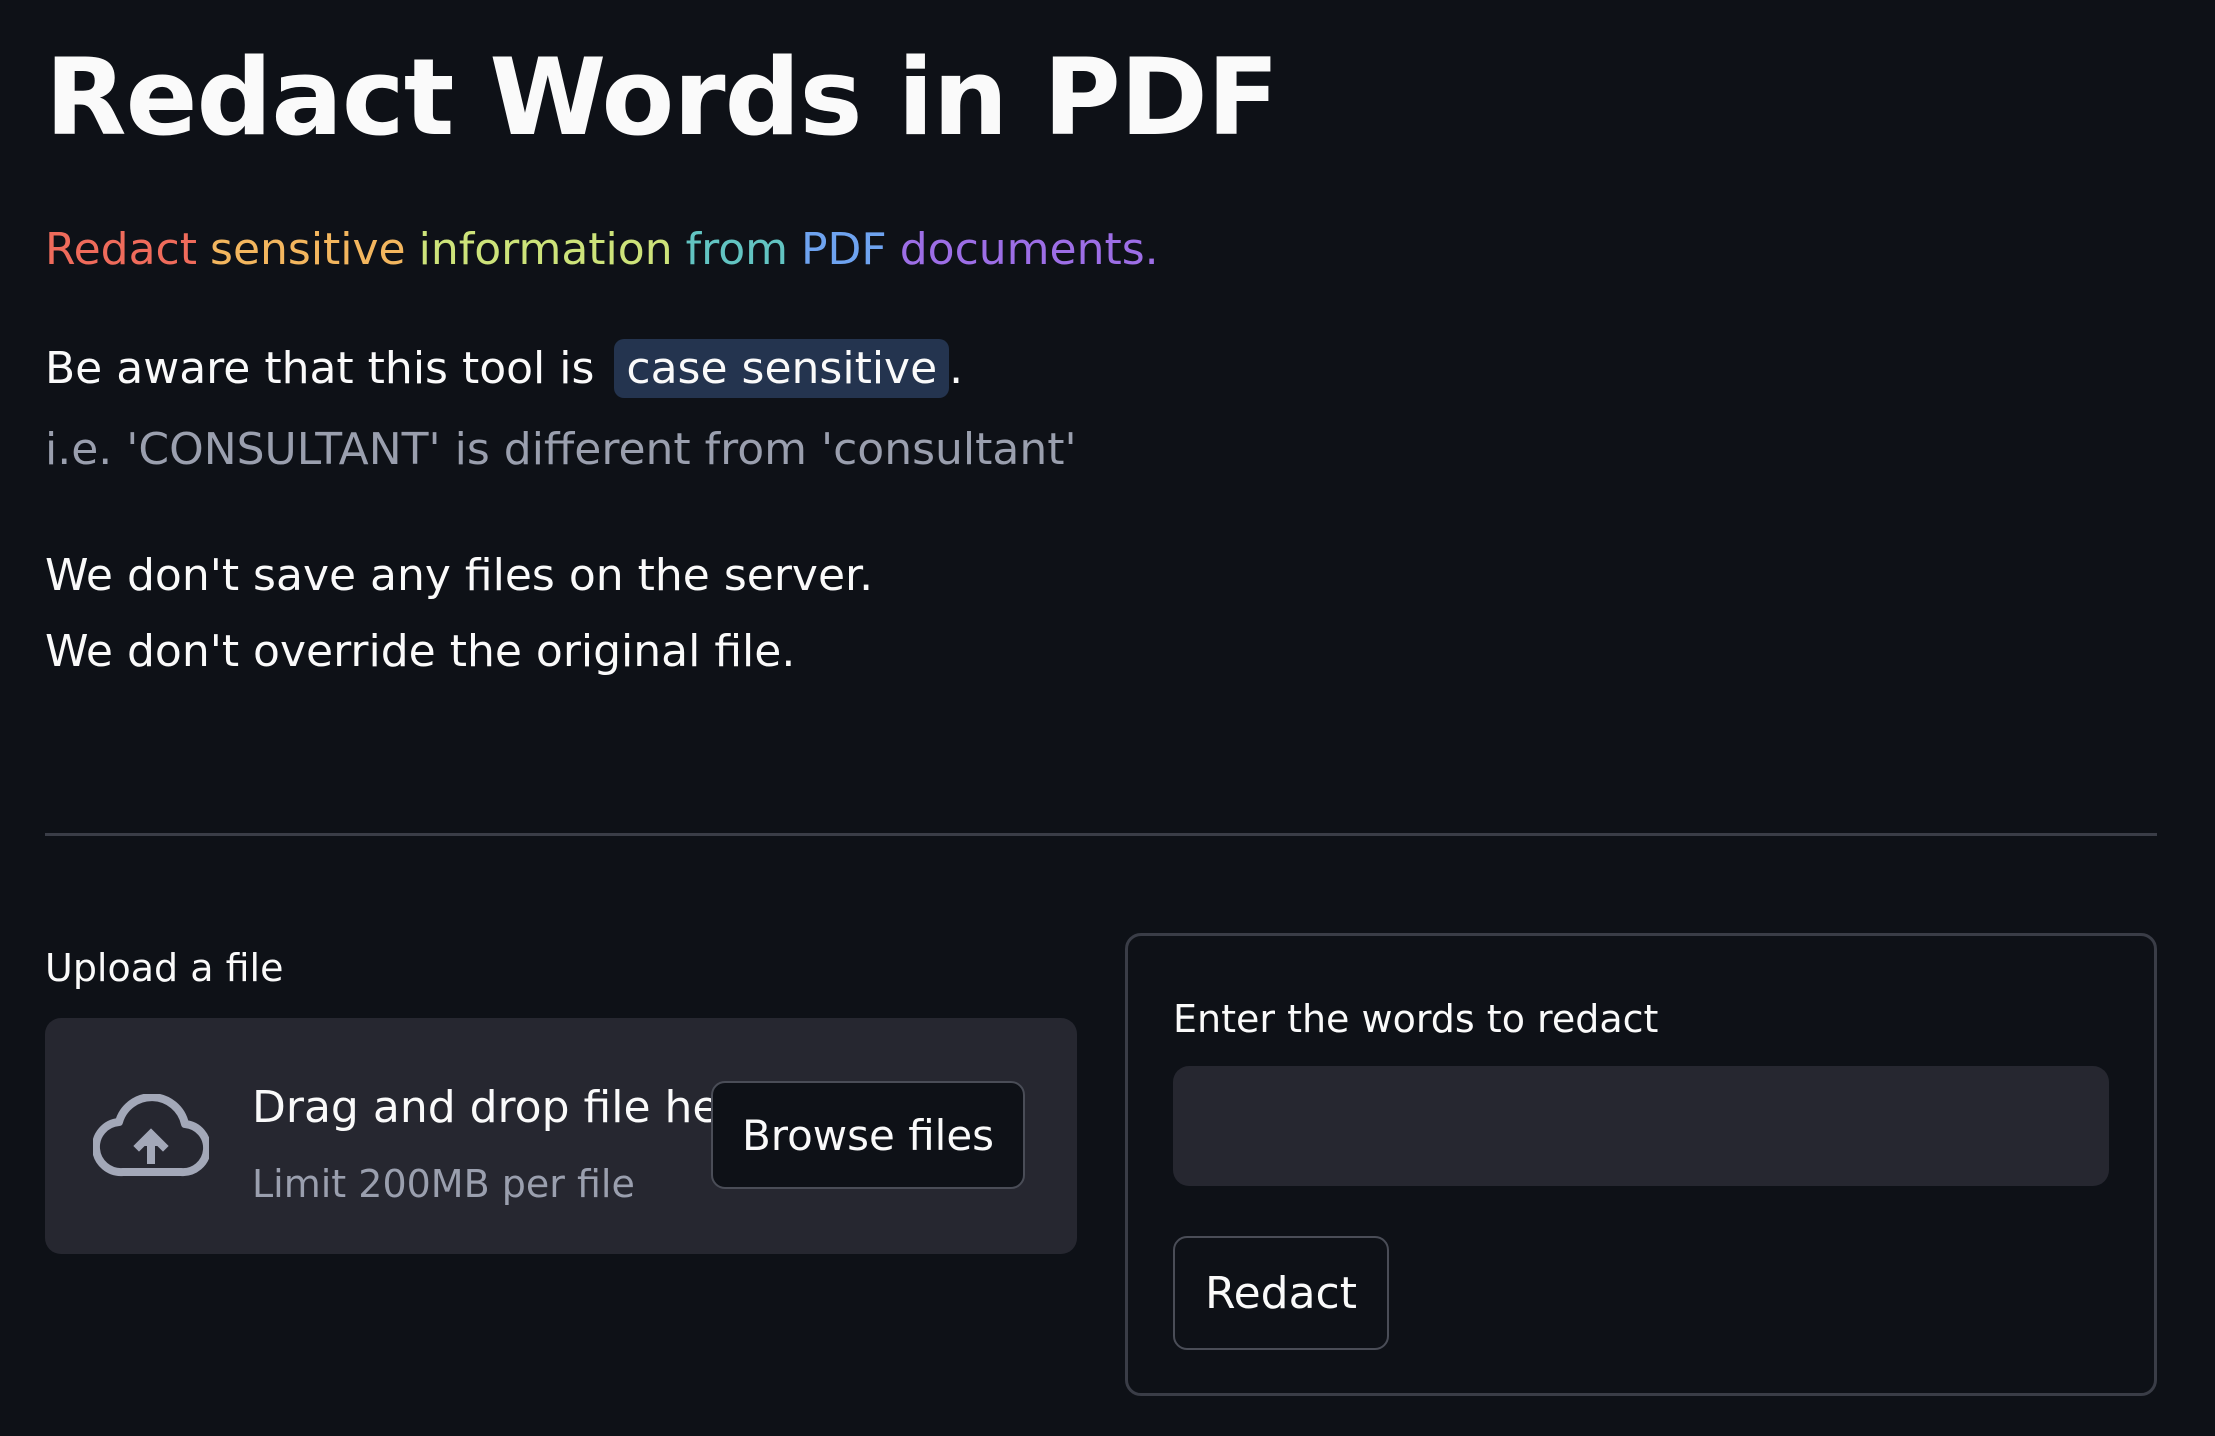 The width and height of the screenshot is (2215, 1436). Describe the element at coordinates (320, 368) in the screenshot. I see `notice-text: Be aware that this tool is` at that location.